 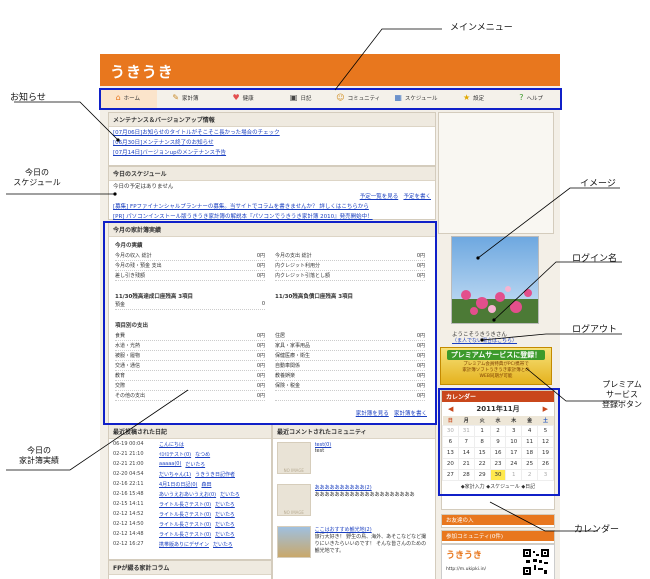 I want to click on callout-schedule: 今日の スケジュール, so click(x=37, y=178).